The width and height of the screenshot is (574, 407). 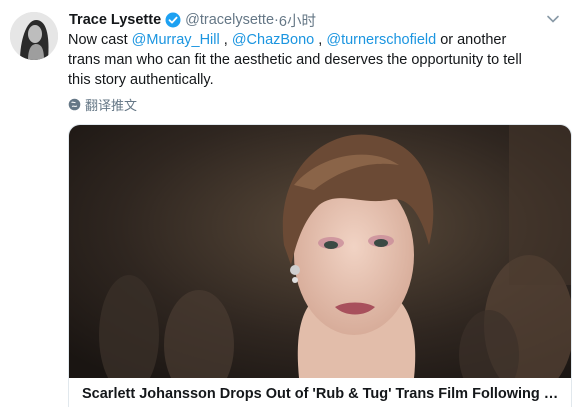 What do you see at coordinates (381, 40) in the screenshot?
I see `mention-link: @turnerschofield` at bounding box center [381, 40].